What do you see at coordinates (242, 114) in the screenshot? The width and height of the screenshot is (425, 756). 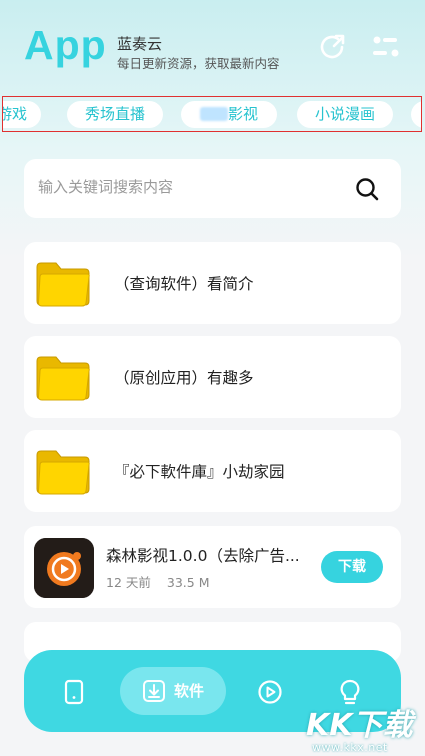 I see `tab-label: 影视` at bounding box center [242, 114].